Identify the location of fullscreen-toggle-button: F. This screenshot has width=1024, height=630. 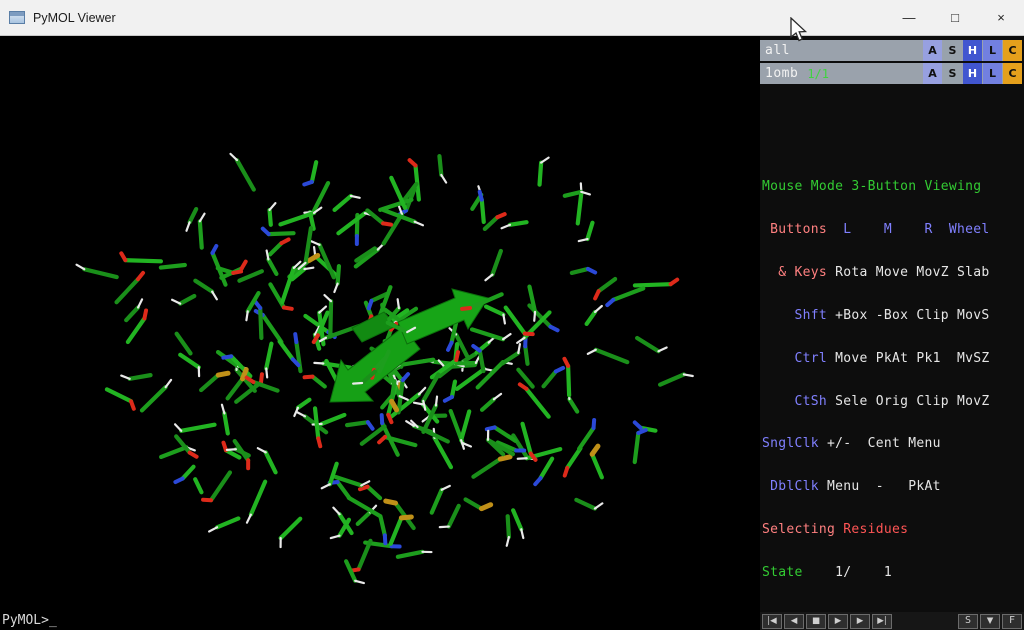
(1012, 621).